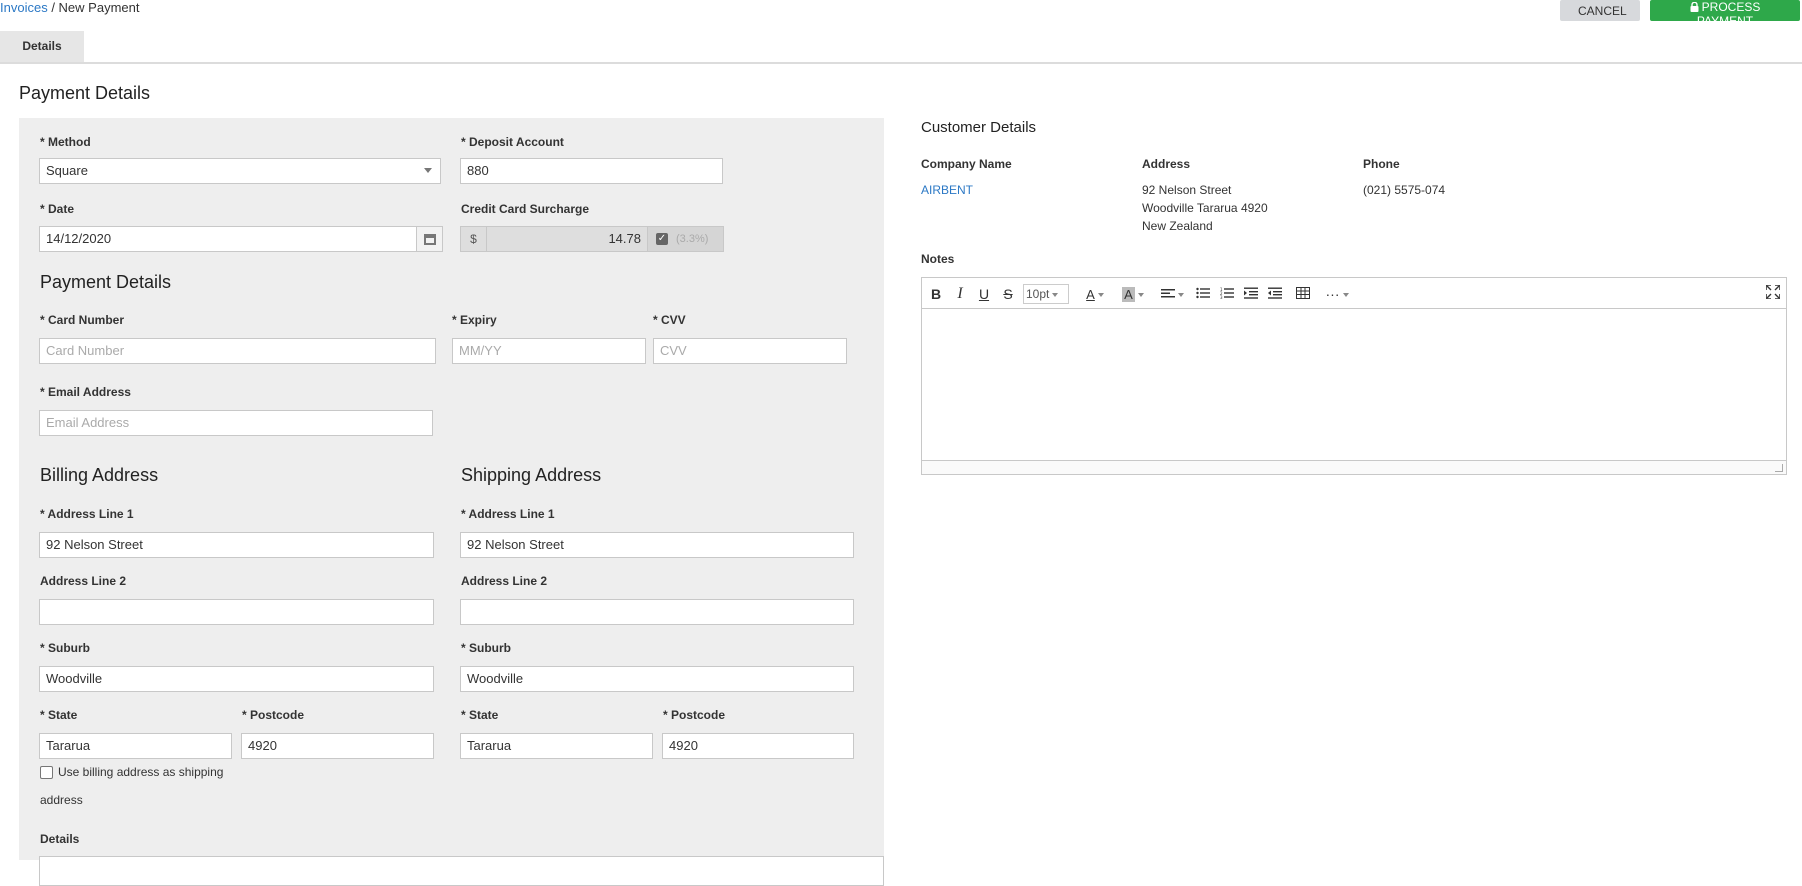 The width and height of the screenshot is (1802, 886). What do you see at coordinates (46, 772) in the screenshot?
I see `use-billing-checkbox` at bounding box center [46, 772].